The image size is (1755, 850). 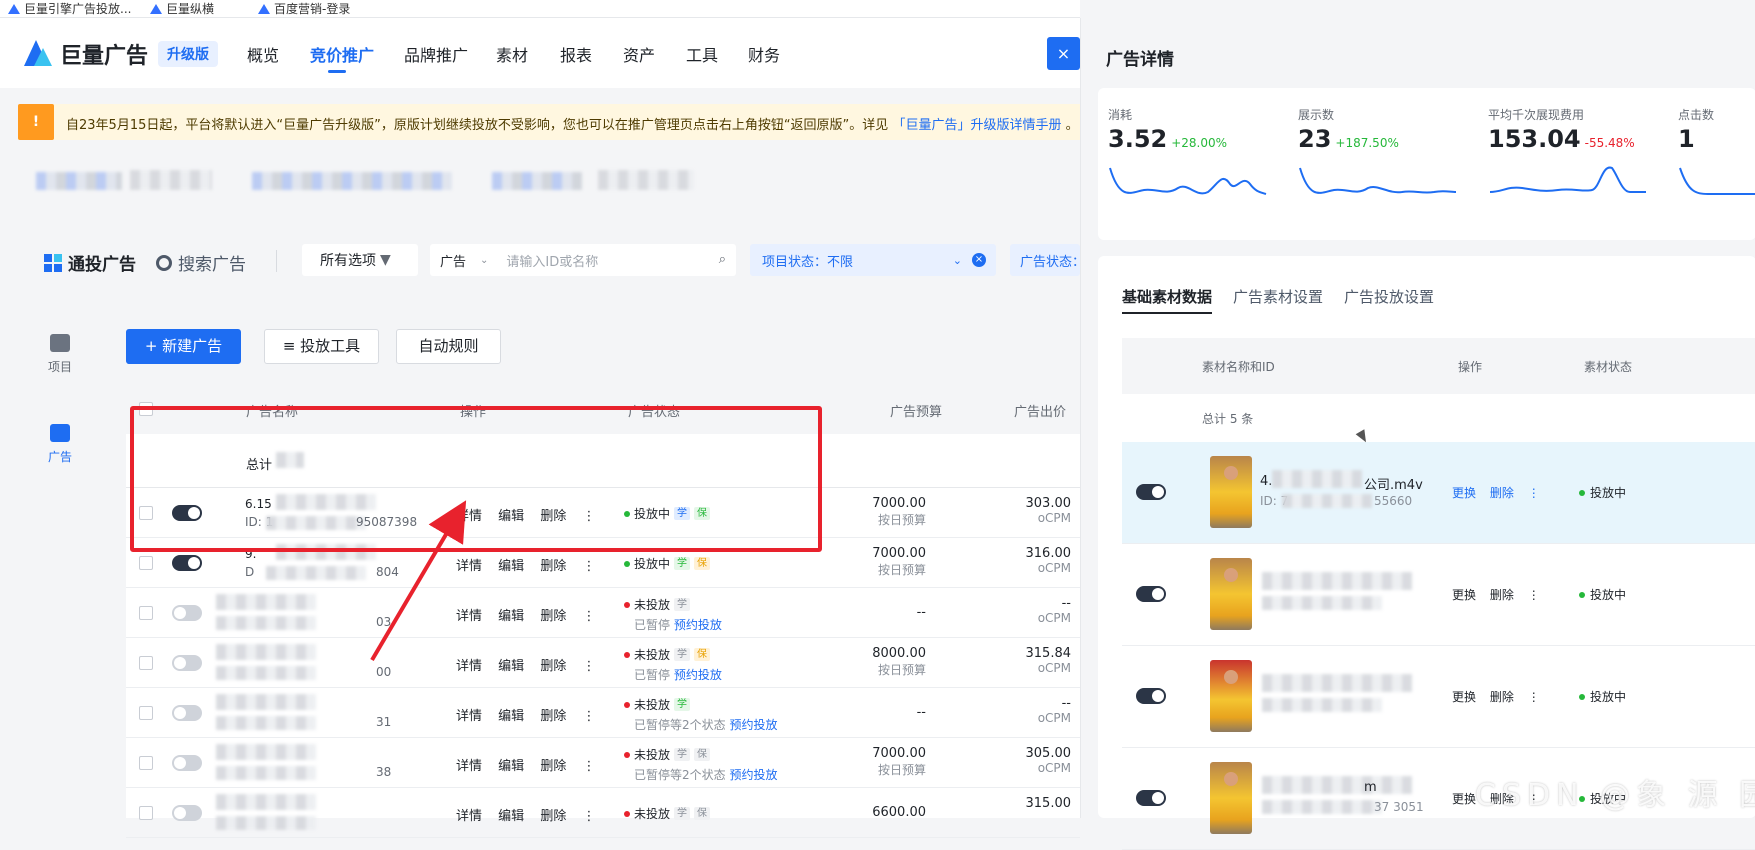 What do you see at coordinates (1389, 296) in the screenshot?
I see `tab-delivery-settings: 广告投放设置` at bounding box center [1389, 296].